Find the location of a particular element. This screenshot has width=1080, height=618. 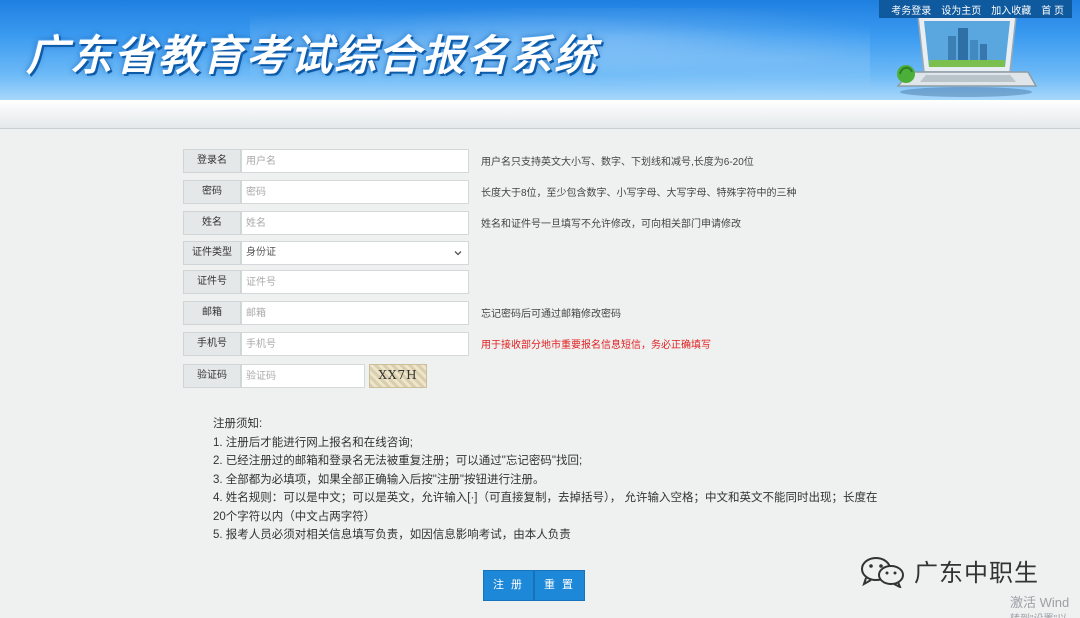

windows-activation-text: 激活 Wind is located at coordinates (1040, 602).